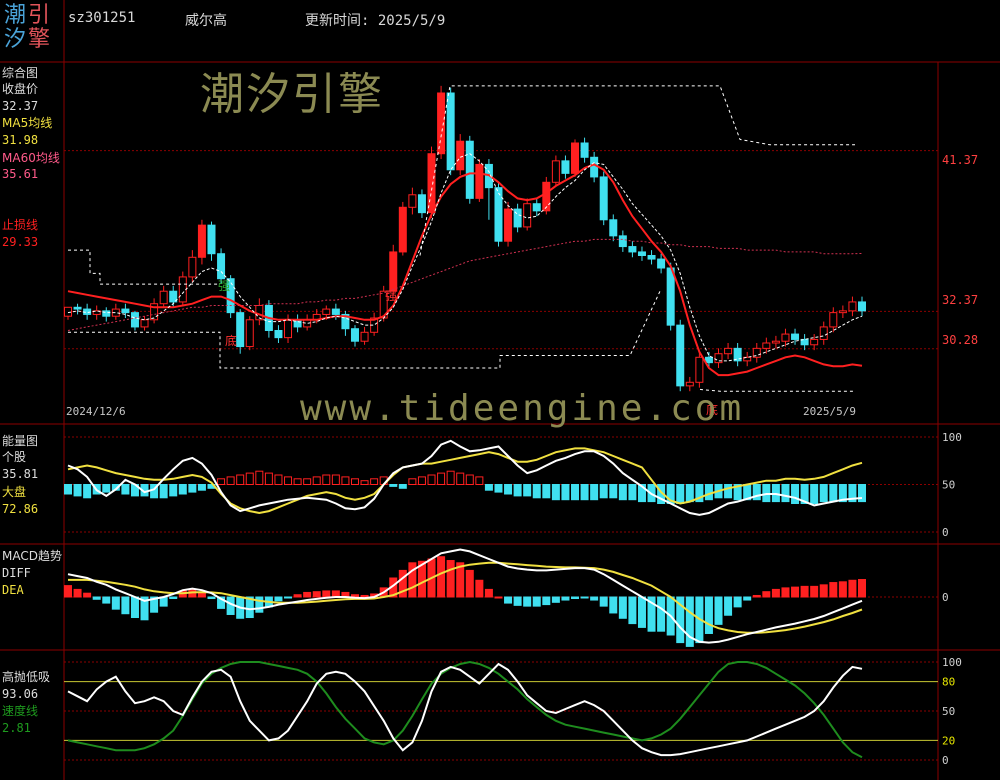 Image resolution: width=1000 pixels, height=780 pixels. What do you see at coordinates (960, 340) in the screenshot?
I see `price-tick-label: 30.28` at bounding box center [960, 340].